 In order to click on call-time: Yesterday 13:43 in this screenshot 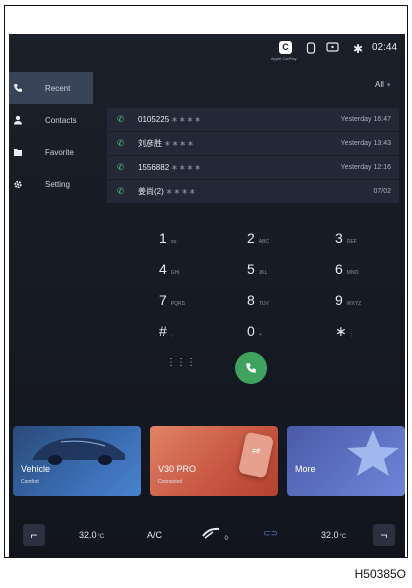, I will do `click(365, 143)`.